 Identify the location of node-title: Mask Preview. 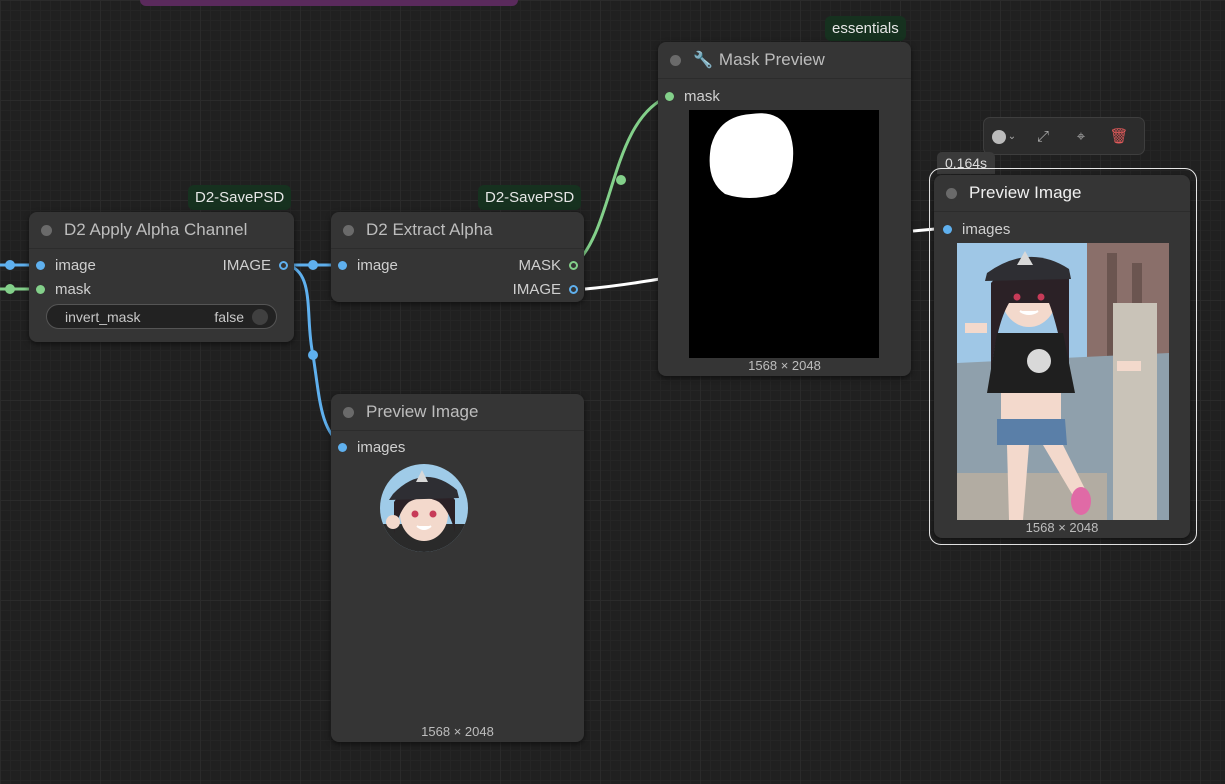
(771, 59).